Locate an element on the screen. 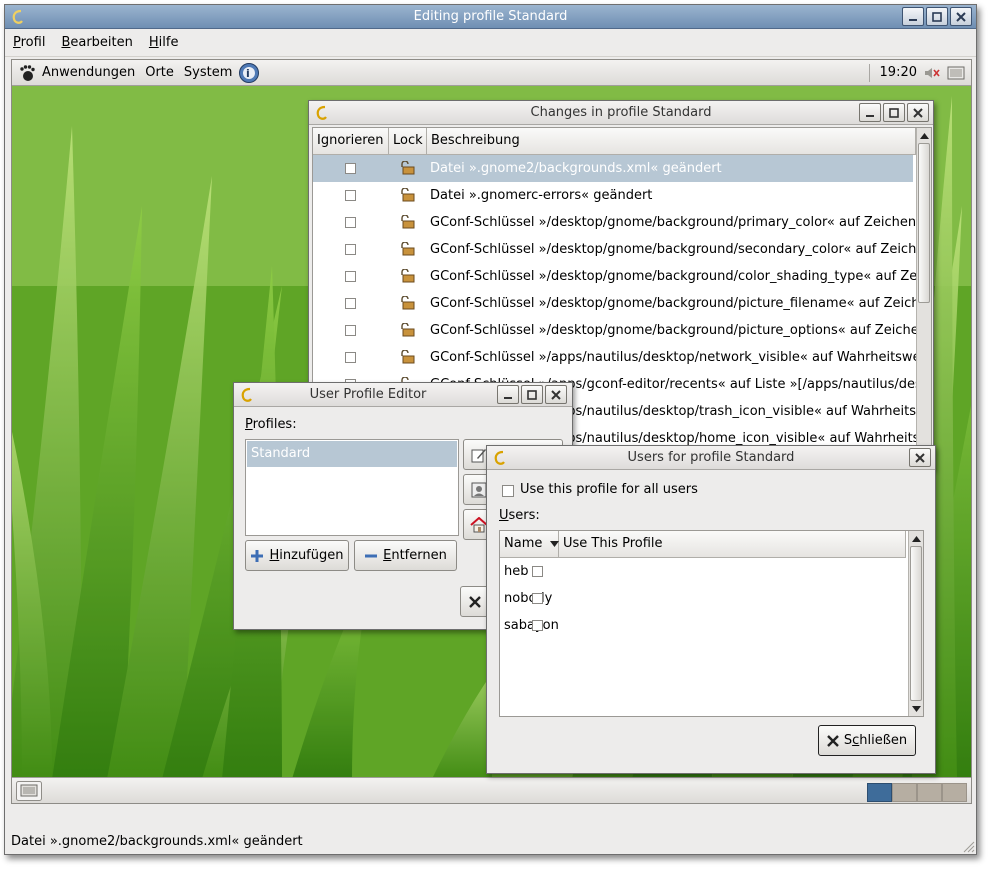  volume-muted-icon is located at coordinates (932, 73).